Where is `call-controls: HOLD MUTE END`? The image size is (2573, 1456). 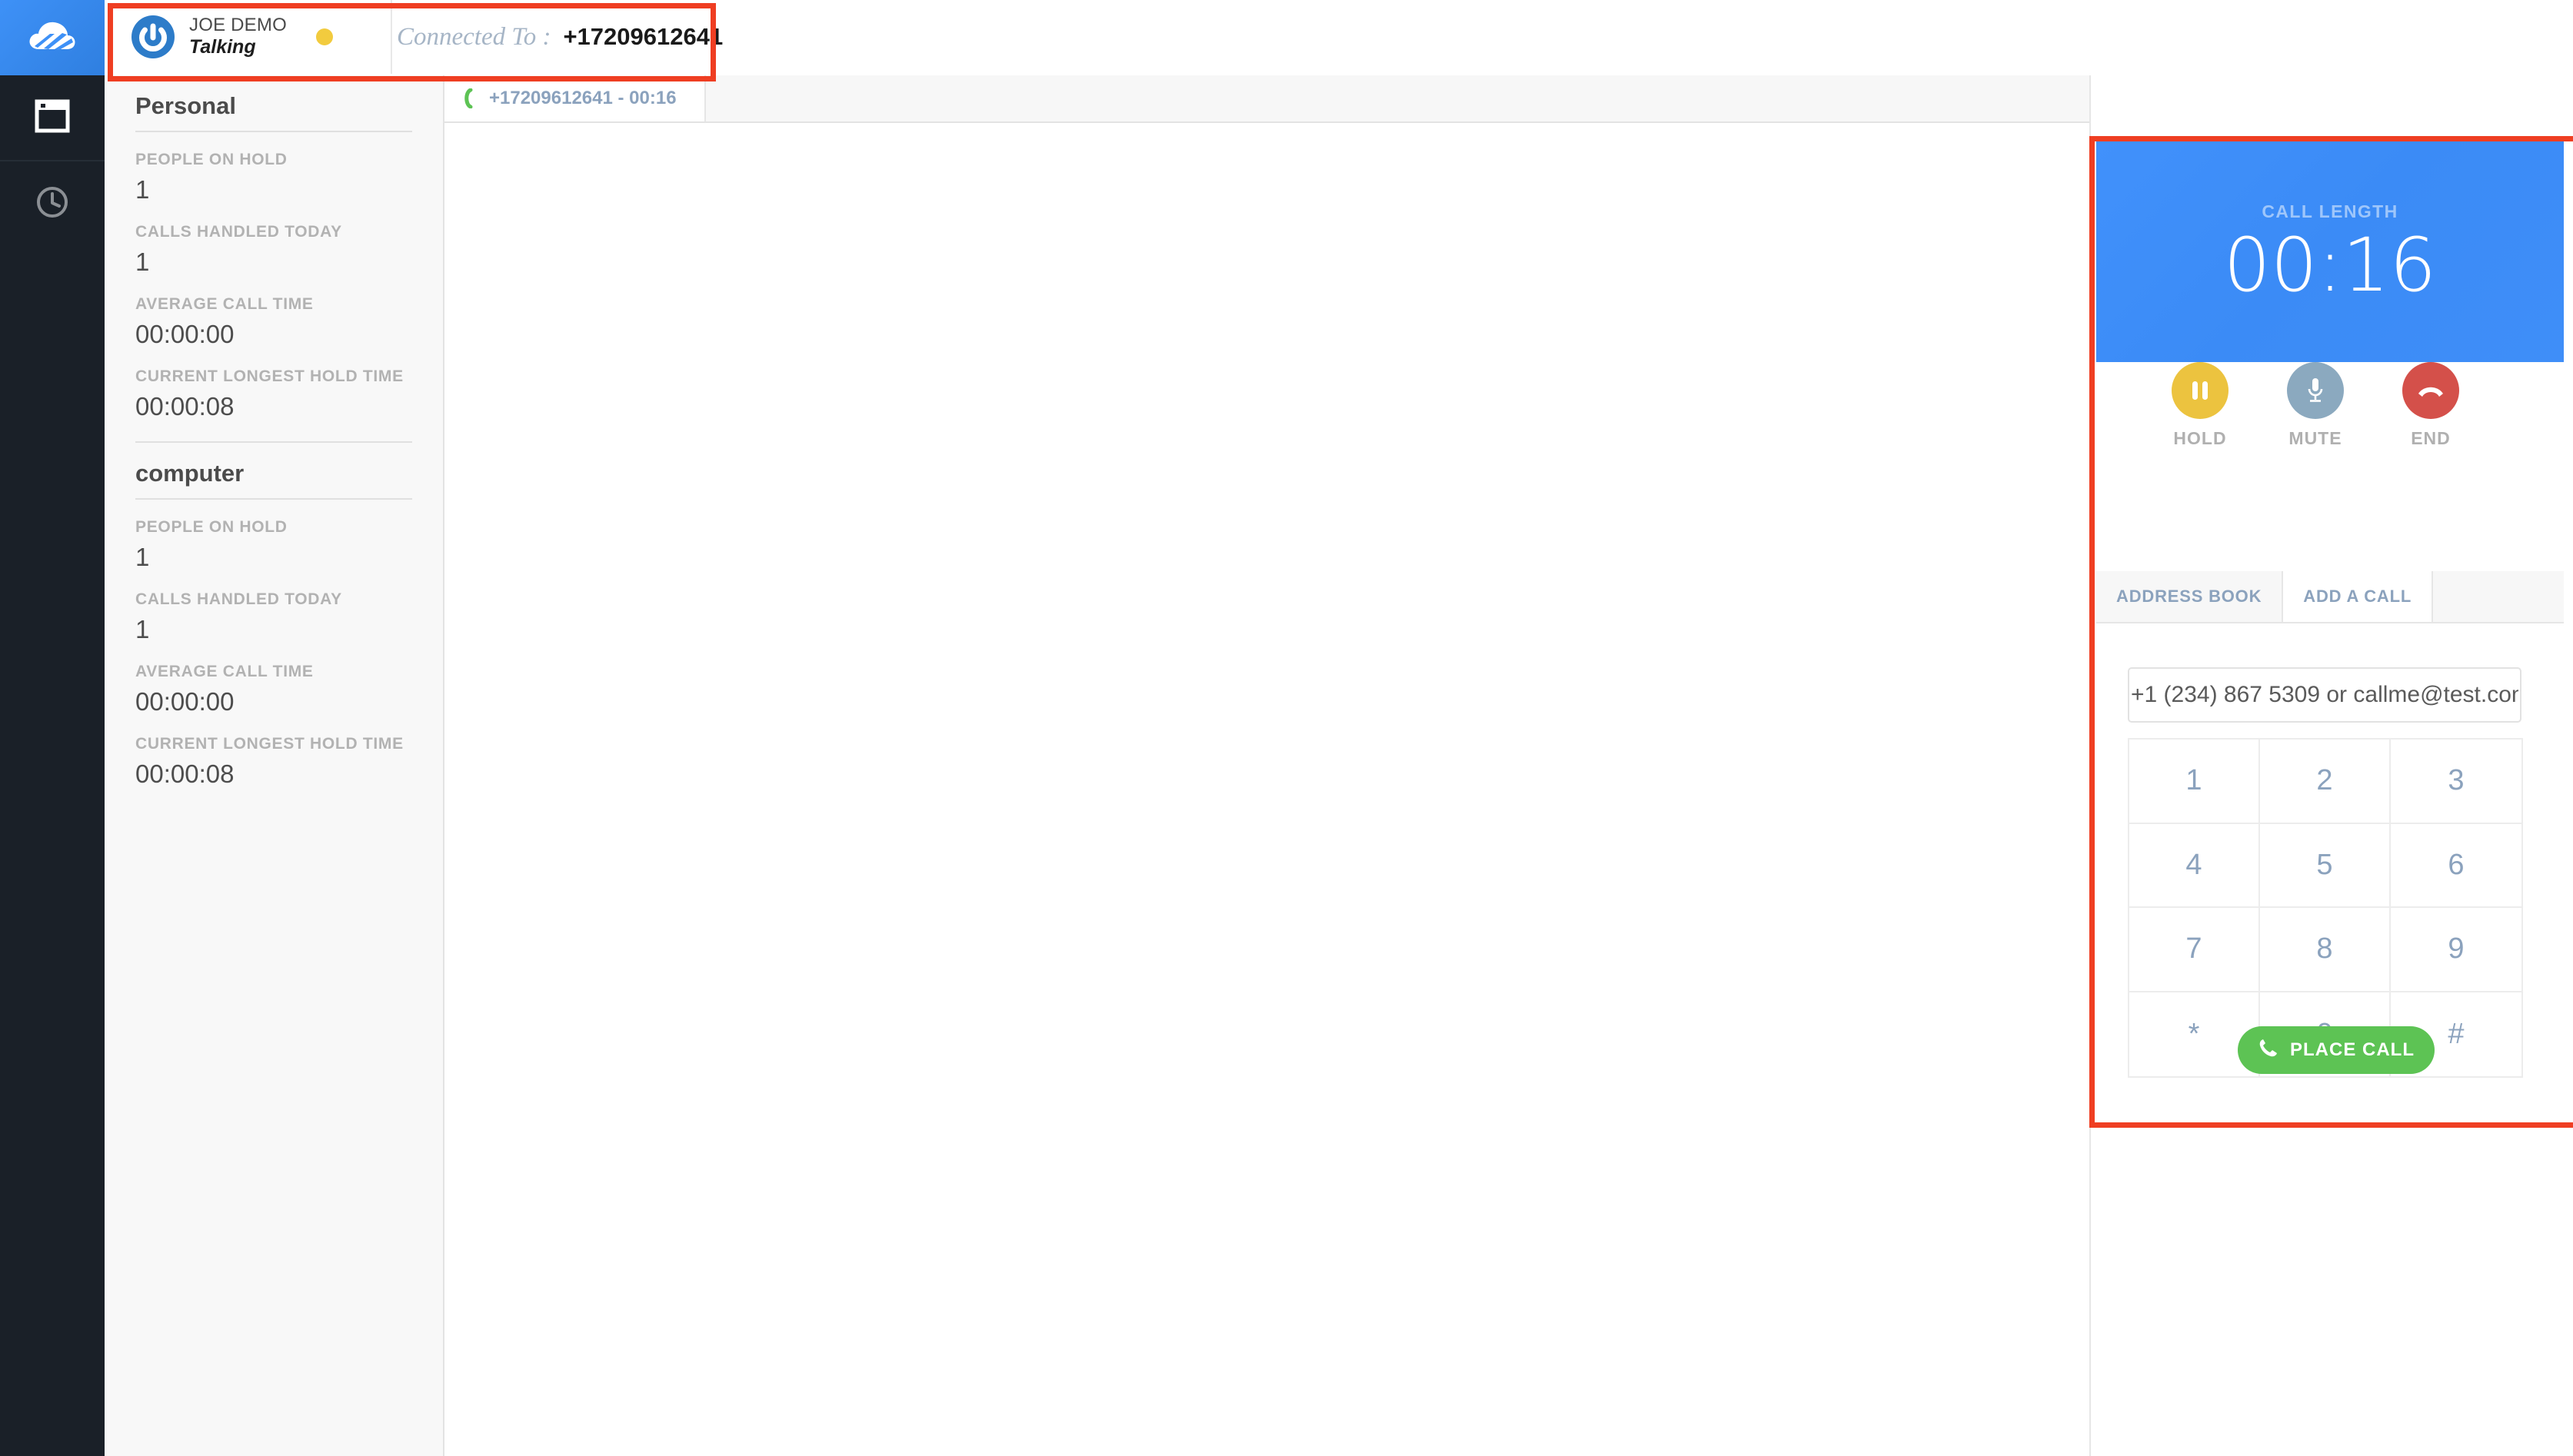
call-controls: HOLD MUTE END is located at coordinates (2330, 423).